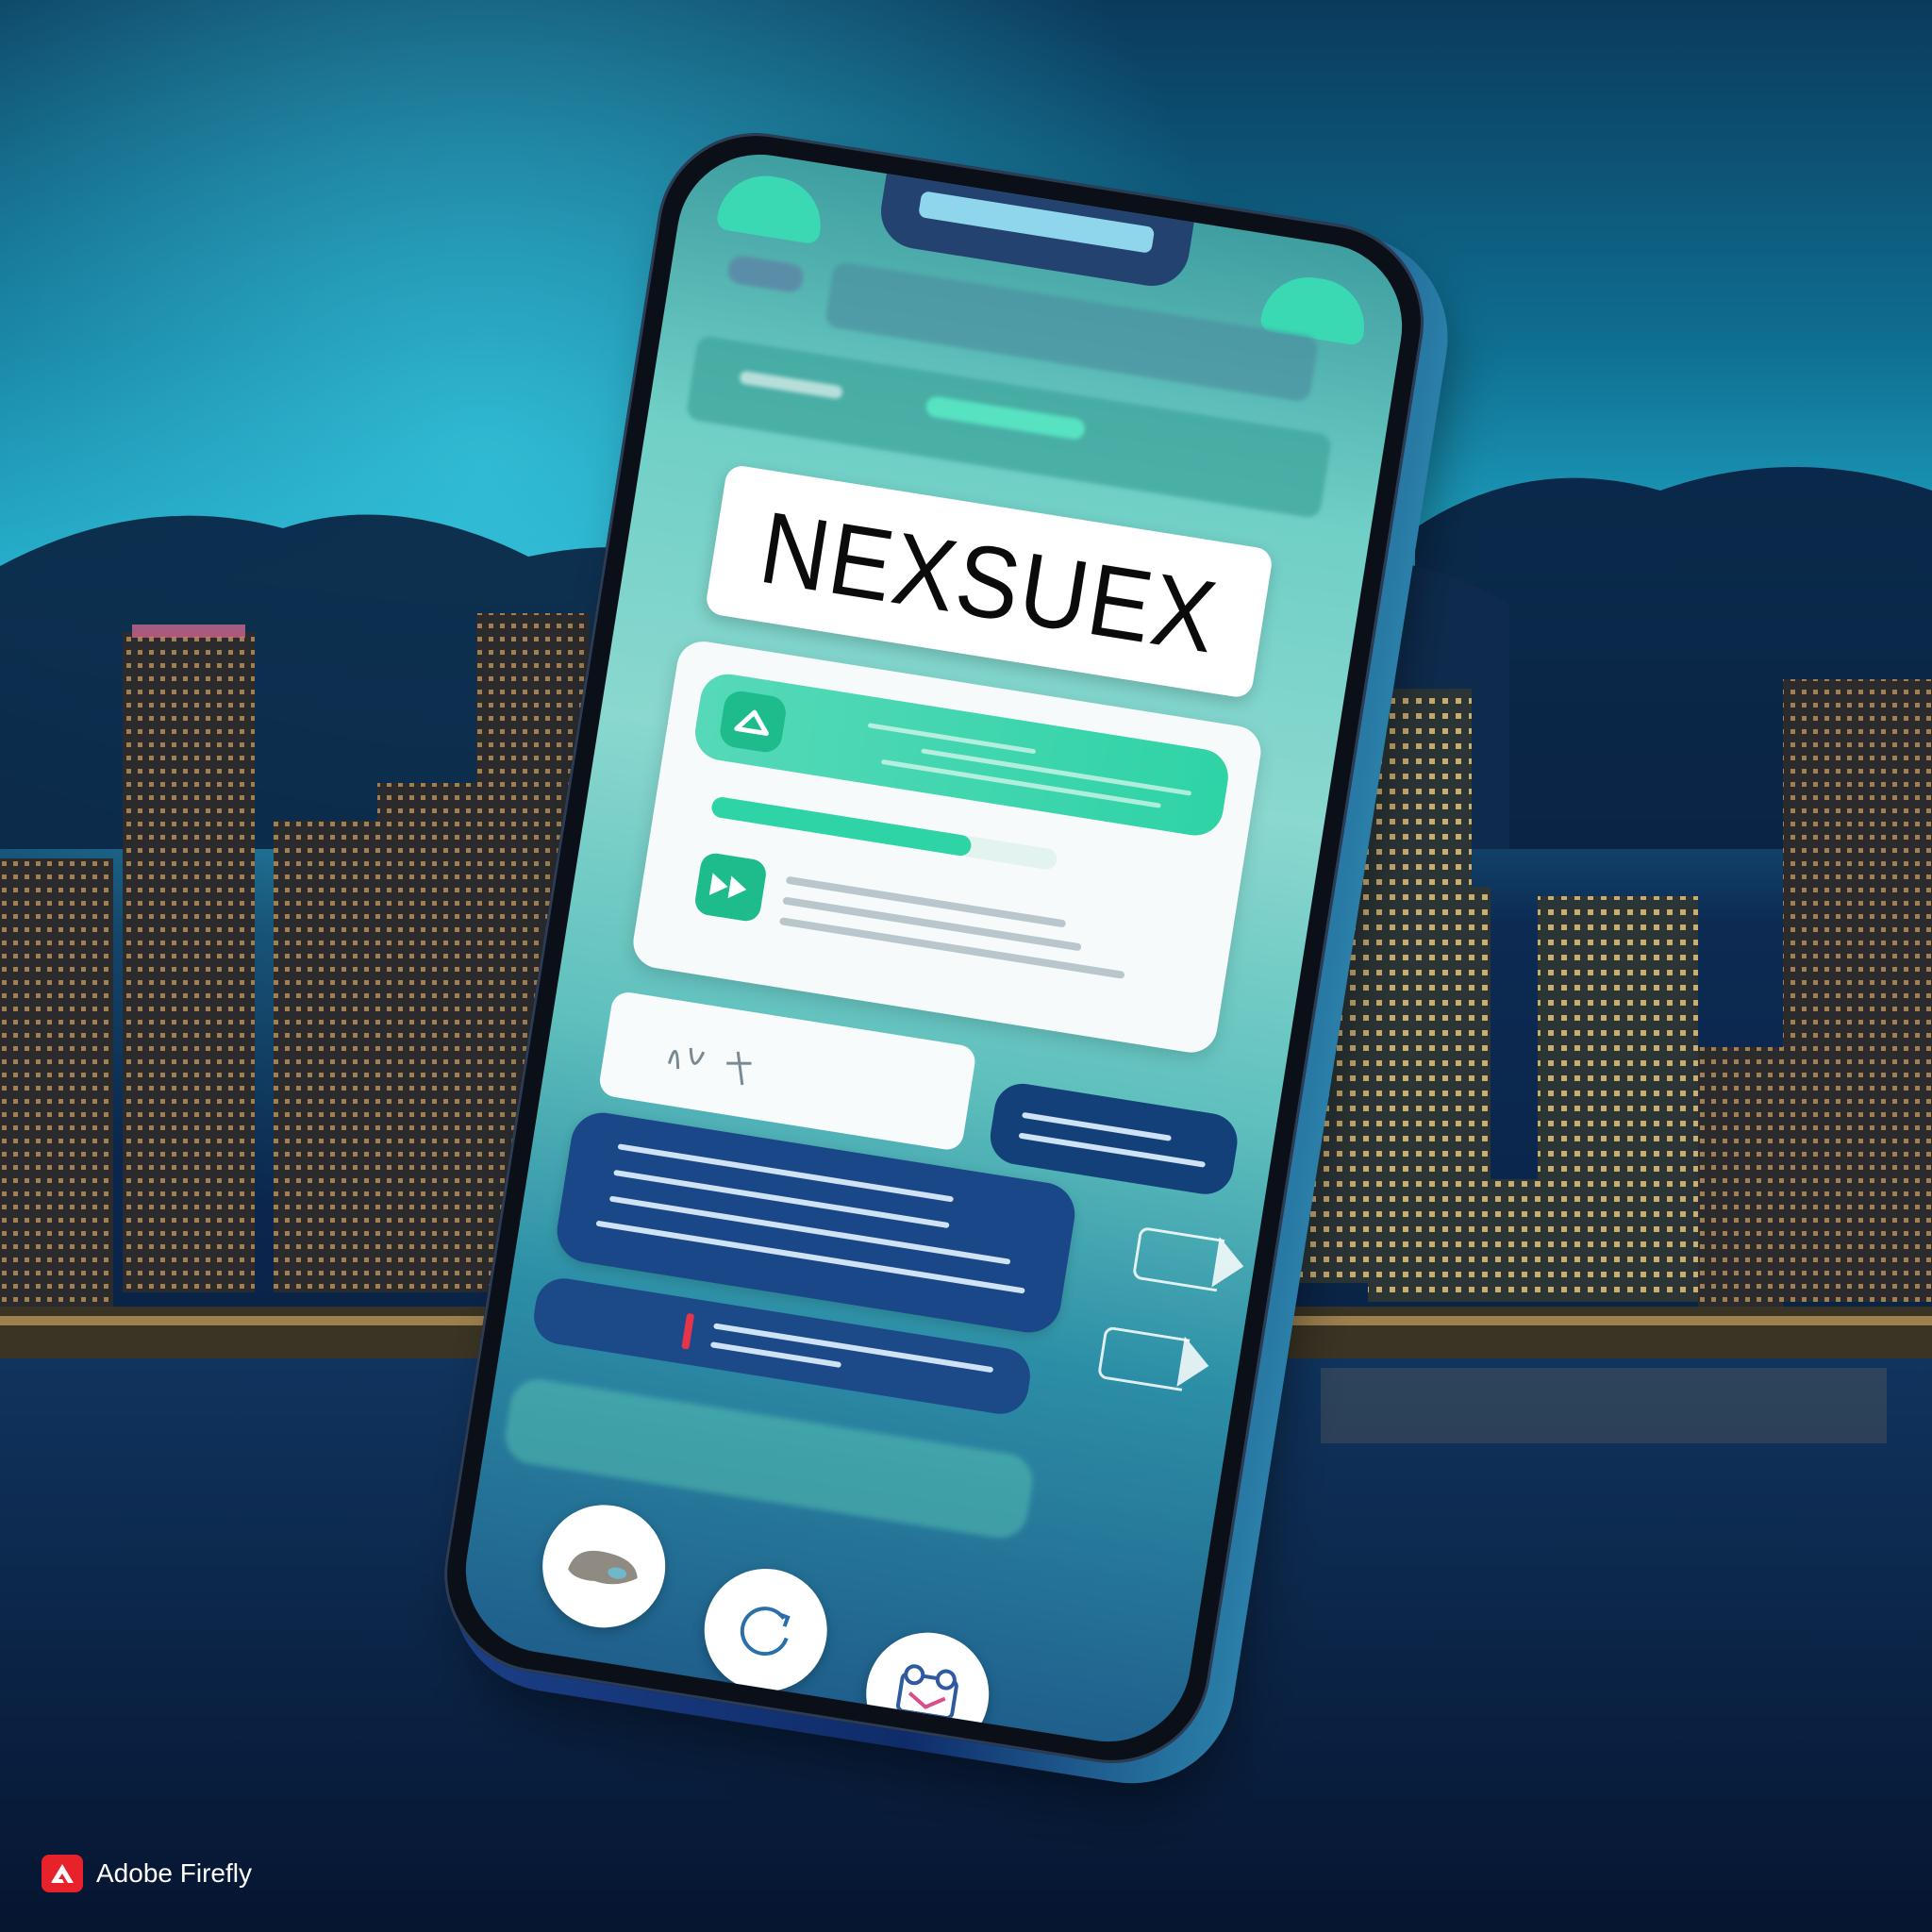  Describe the element at coordinates (62, 1873) in the screenshot. I see `adobe-logo-icon` at that location.